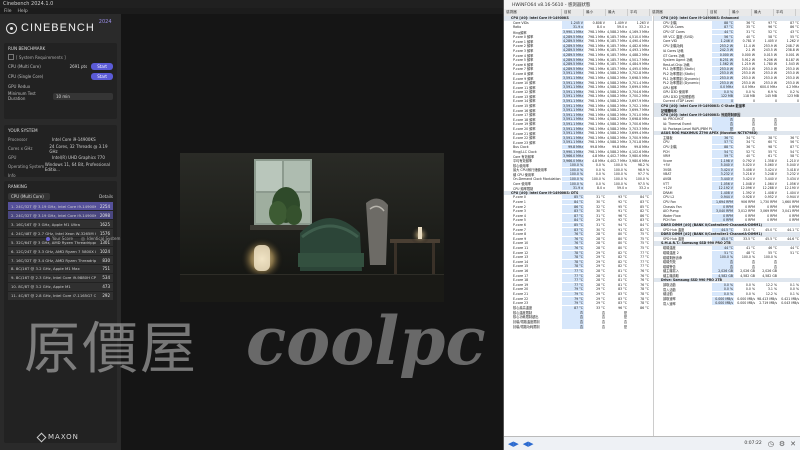 Image resolution: width=800 pixels, height=450 pixels. Describe the element at coordinates (727, 179) in the screenshot. I see `sensor-row: AVSB 3.440 V 3.424 V 3.440 V 3.434 V` at that location.